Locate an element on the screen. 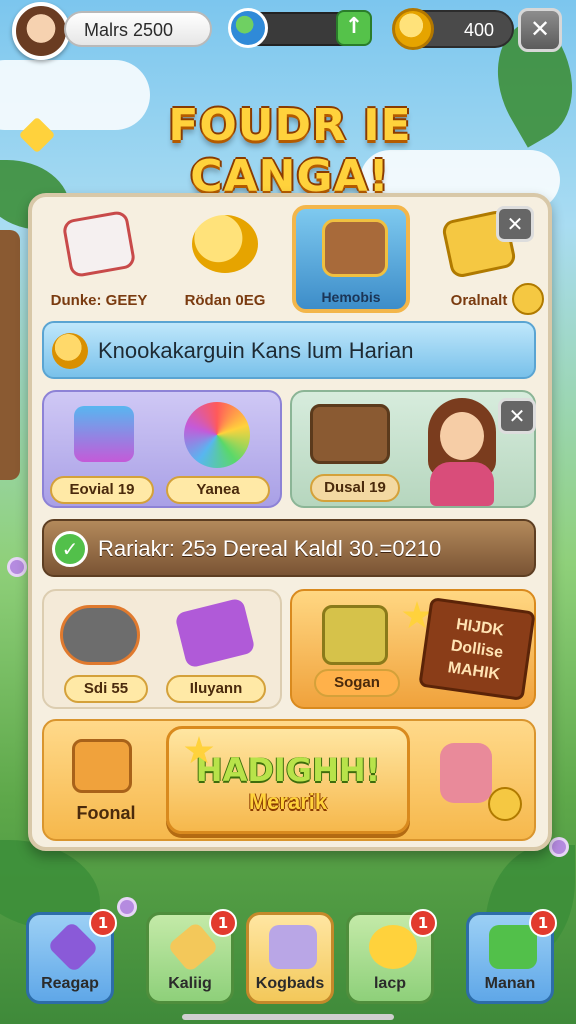 This screenshot has width=576, height=1024. item-tag: Iluyann is located at coordinates (216, 689).